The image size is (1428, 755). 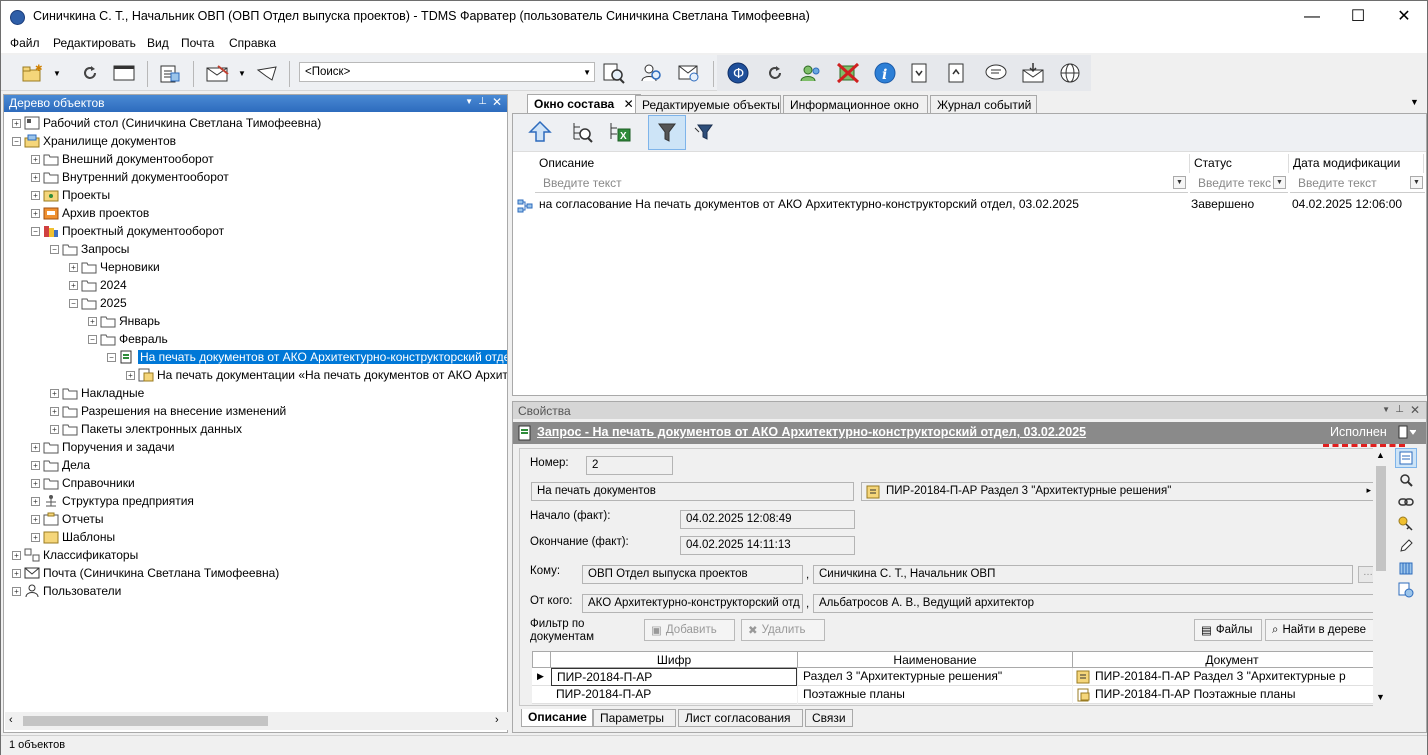 I want to click on tree-node-directories: + Справочники, so click(x=83, y=483).